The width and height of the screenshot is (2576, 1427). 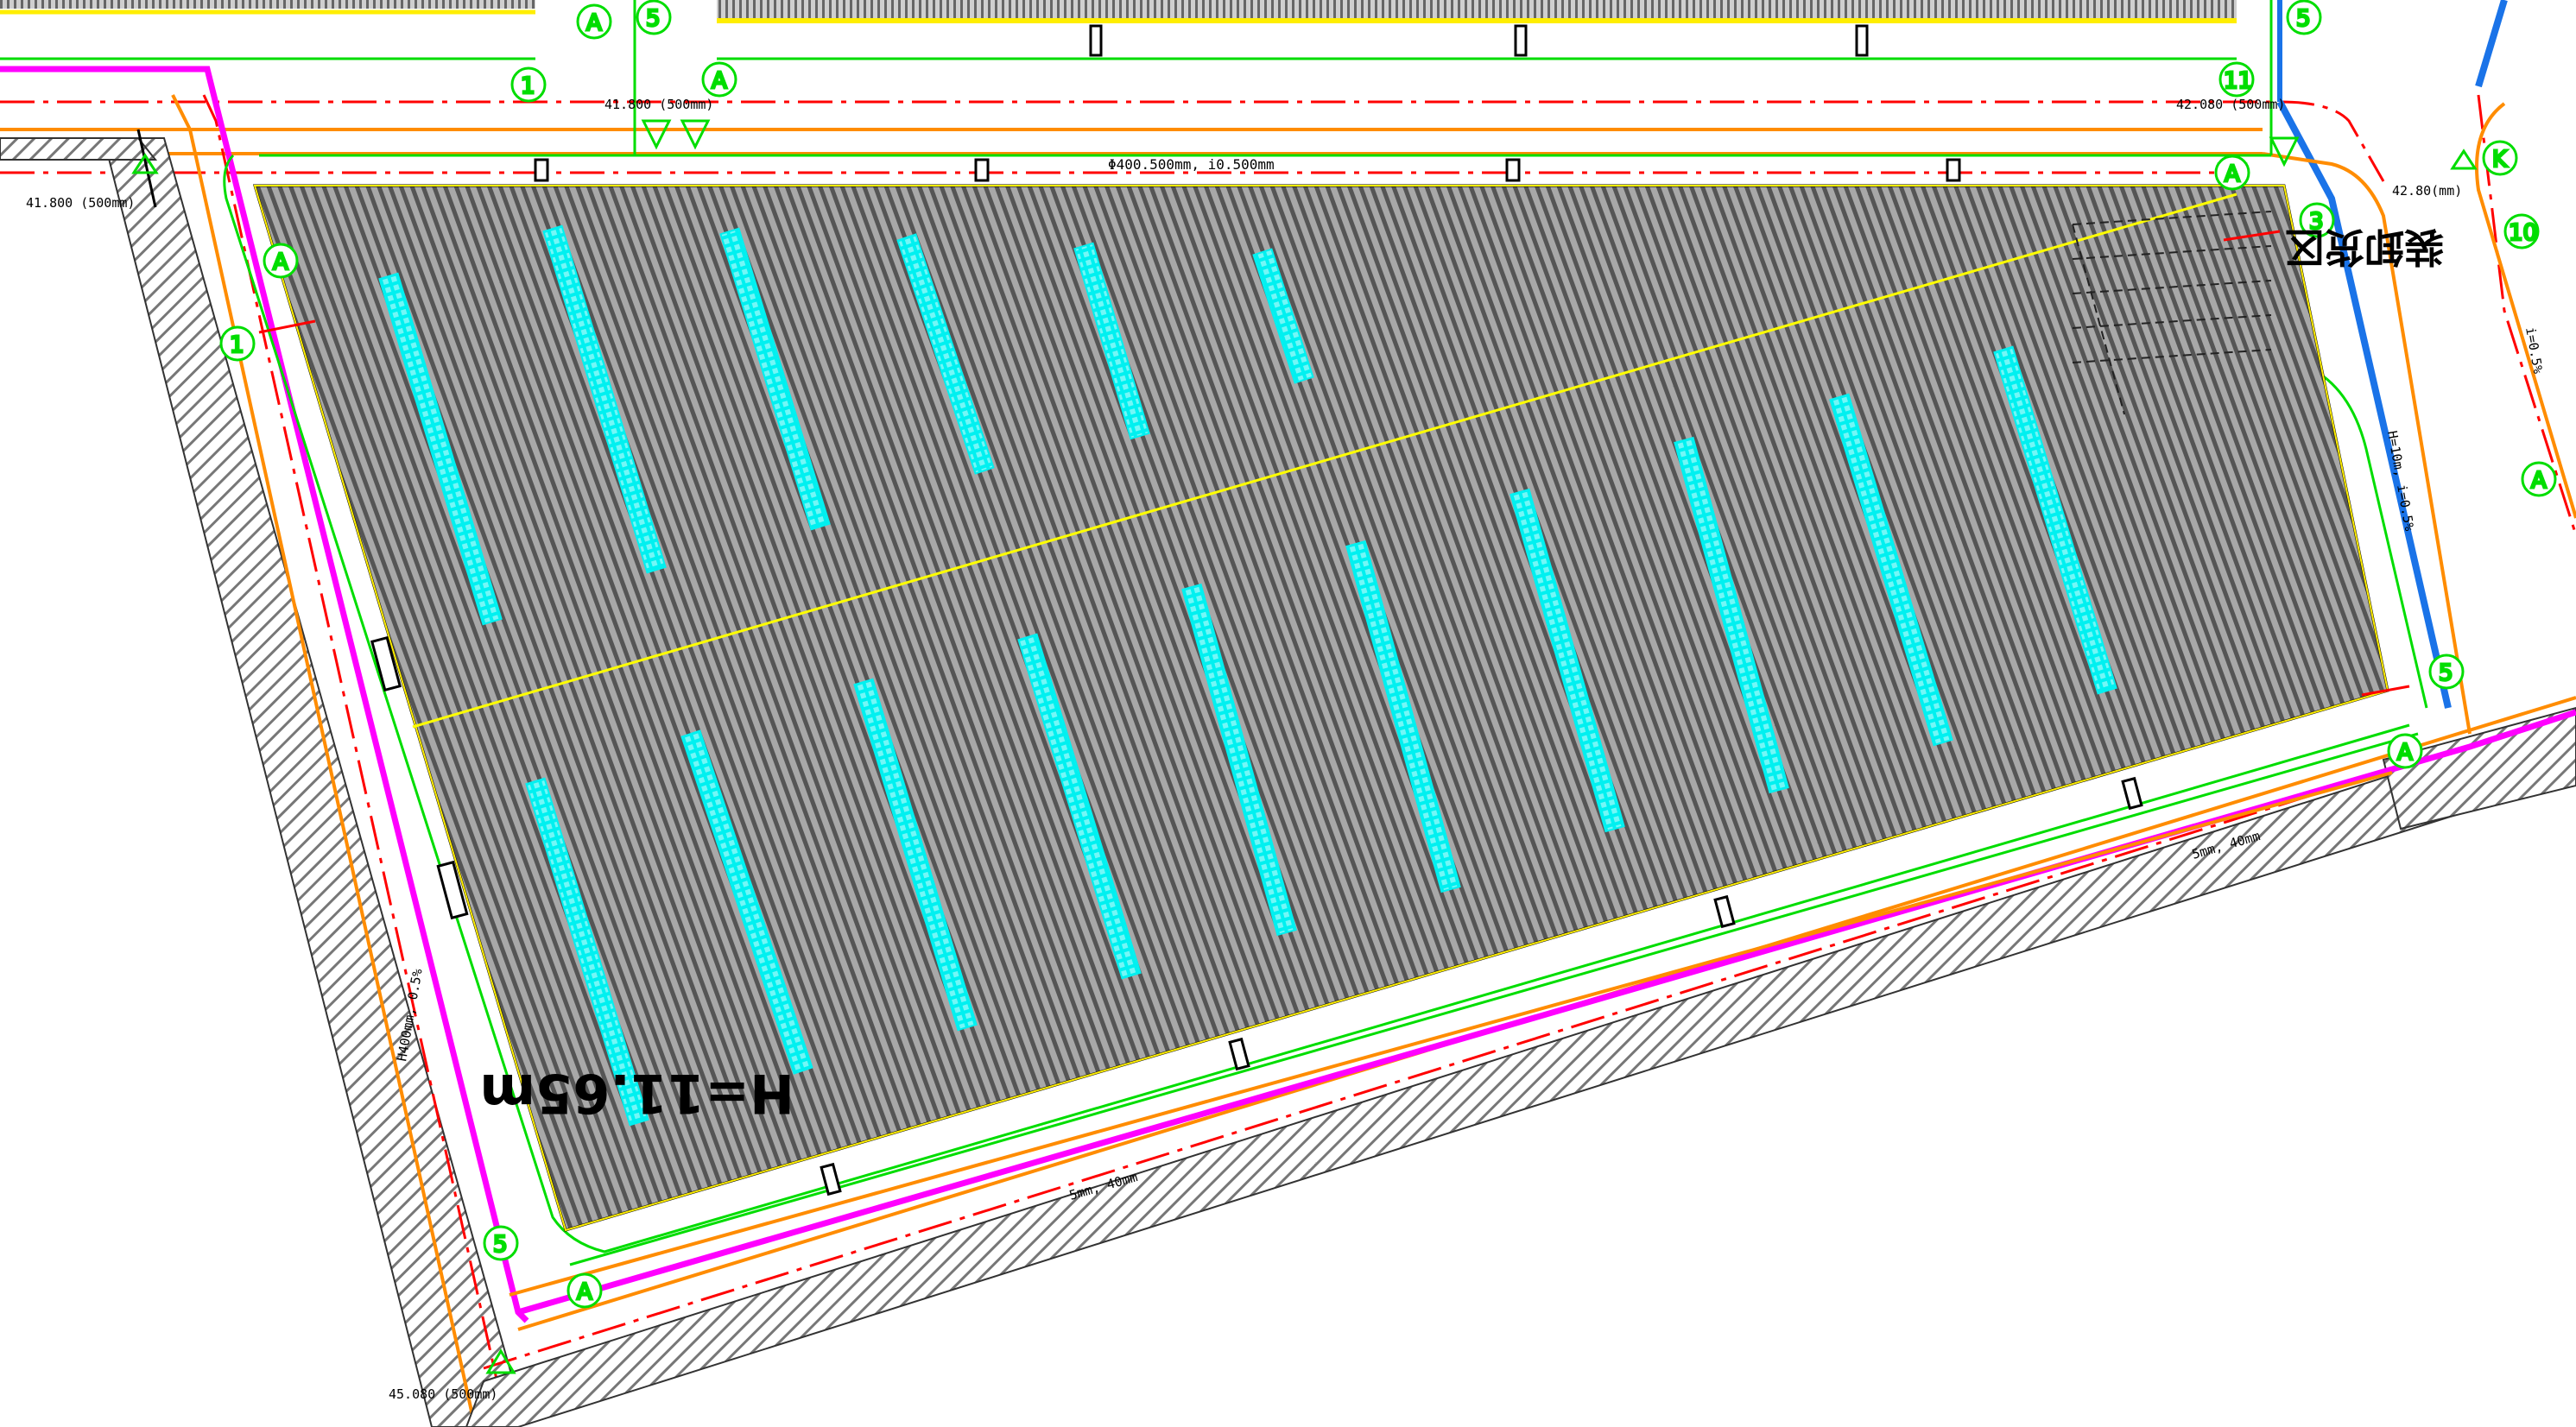 I want to click on label-bottom-left-elev: 45.080 (500mm), so click(x=443, y=1394).